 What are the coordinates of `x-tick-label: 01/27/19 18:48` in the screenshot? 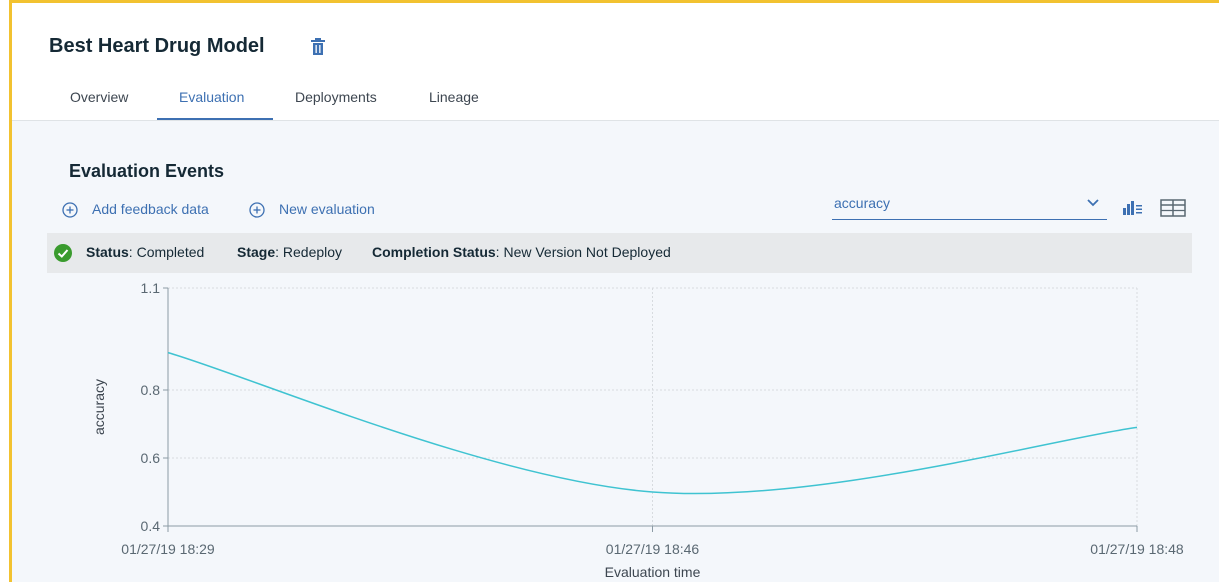 It's located at (1137, 549).